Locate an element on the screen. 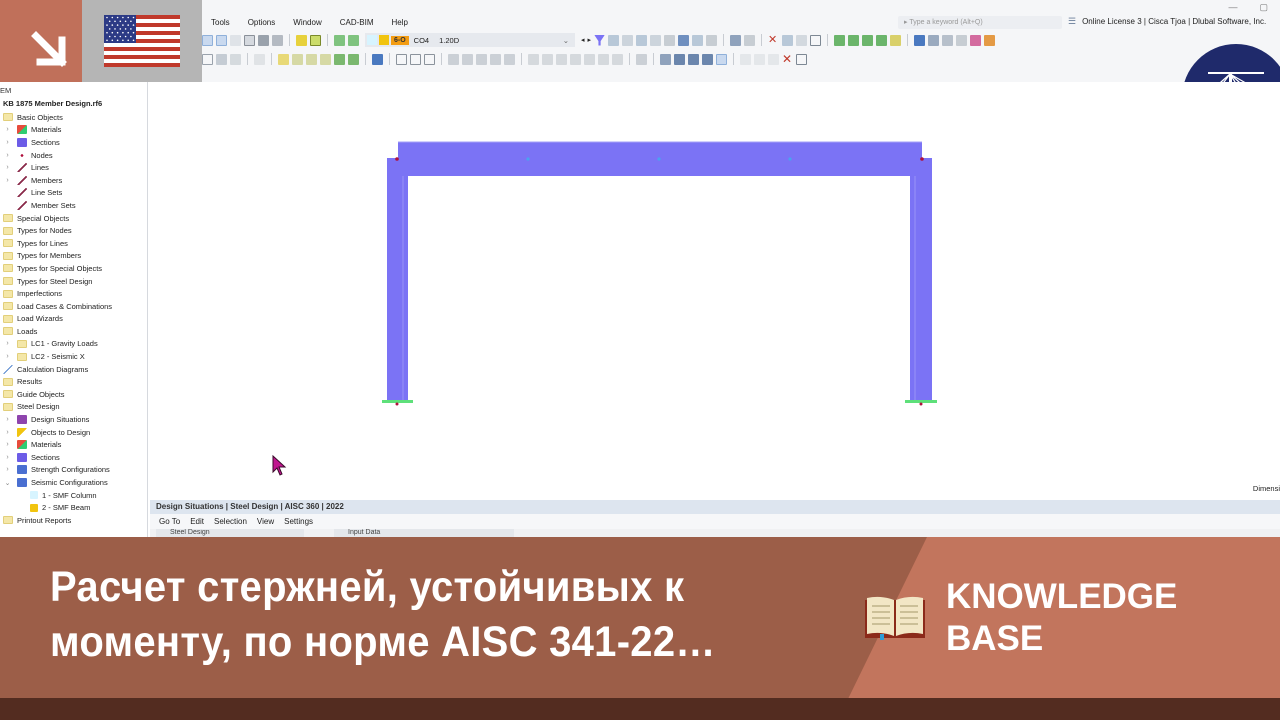 The height and width of the screenshot is (720, 1280). divide-icon is located at coordinates (533, 59).